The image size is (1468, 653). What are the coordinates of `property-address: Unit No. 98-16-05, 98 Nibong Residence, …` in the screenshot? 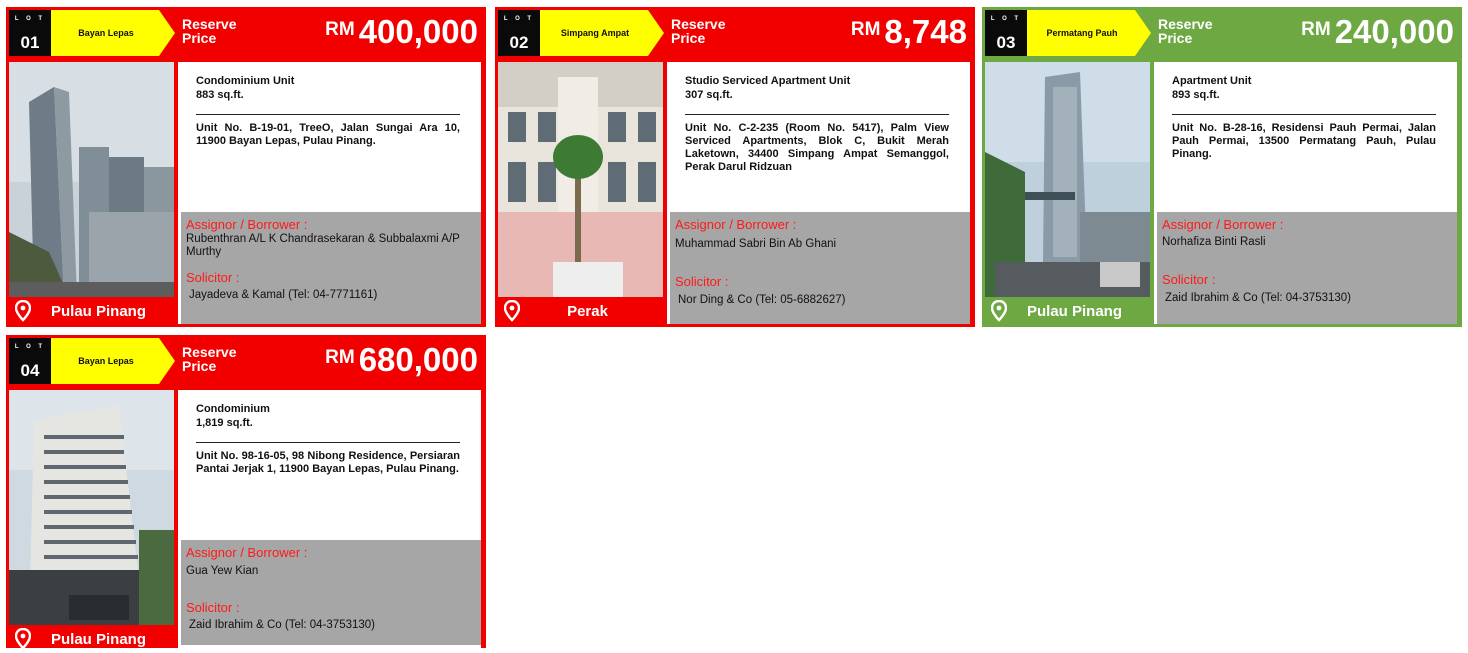 It's located at (328, 462).